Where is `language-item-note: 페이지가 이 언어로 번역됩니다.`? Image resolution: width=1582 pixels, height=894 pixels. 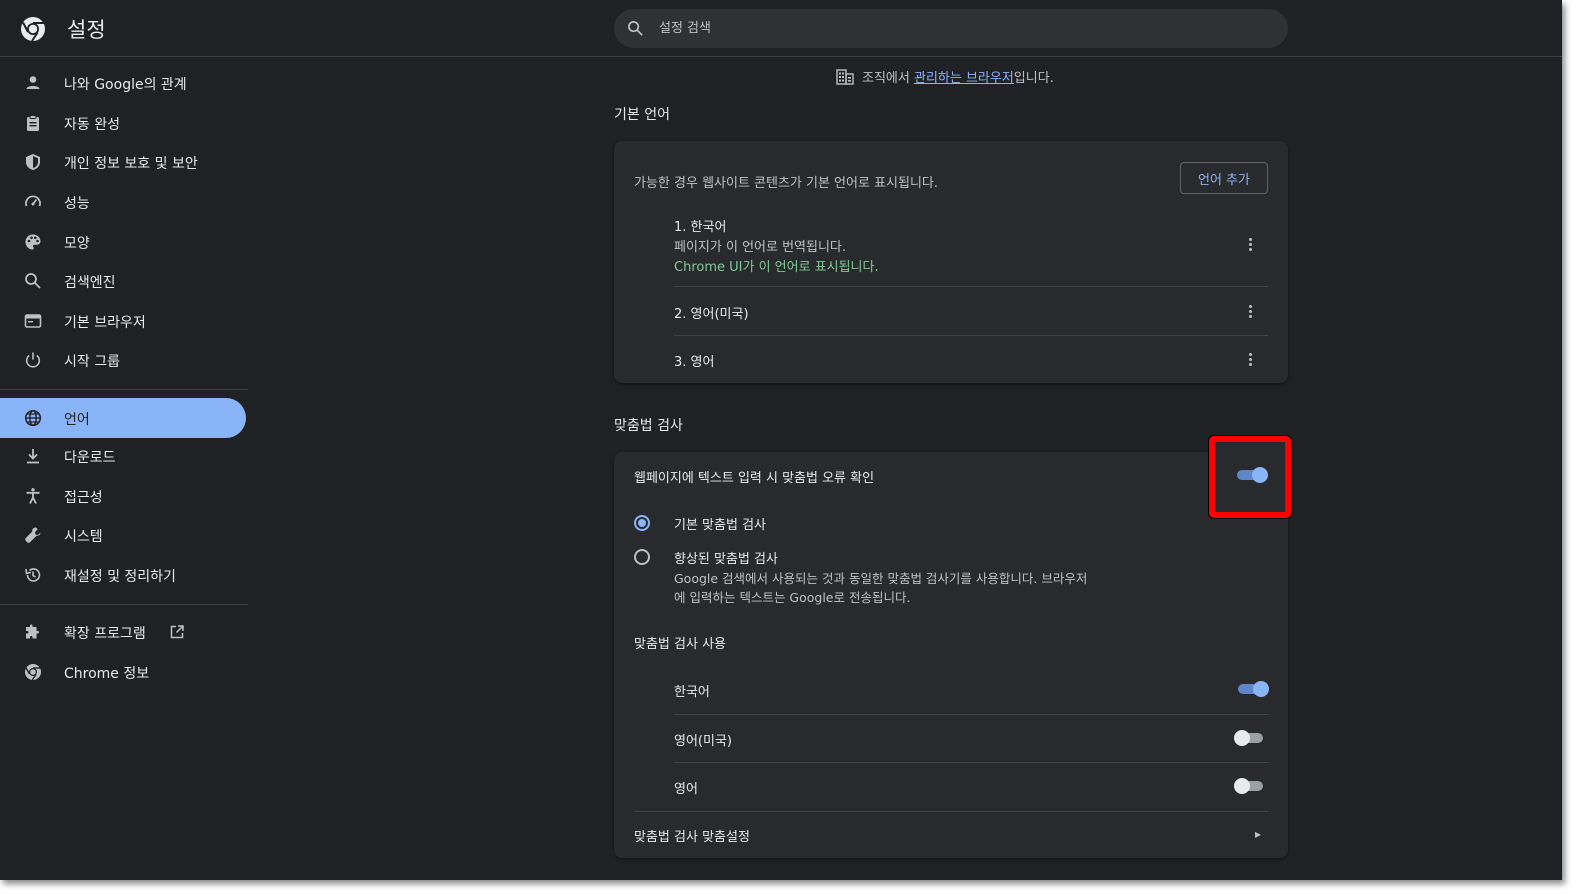 language-item-note: 페이지가 이 언어로 번역됩니다. is located at coordinates (760, 247).